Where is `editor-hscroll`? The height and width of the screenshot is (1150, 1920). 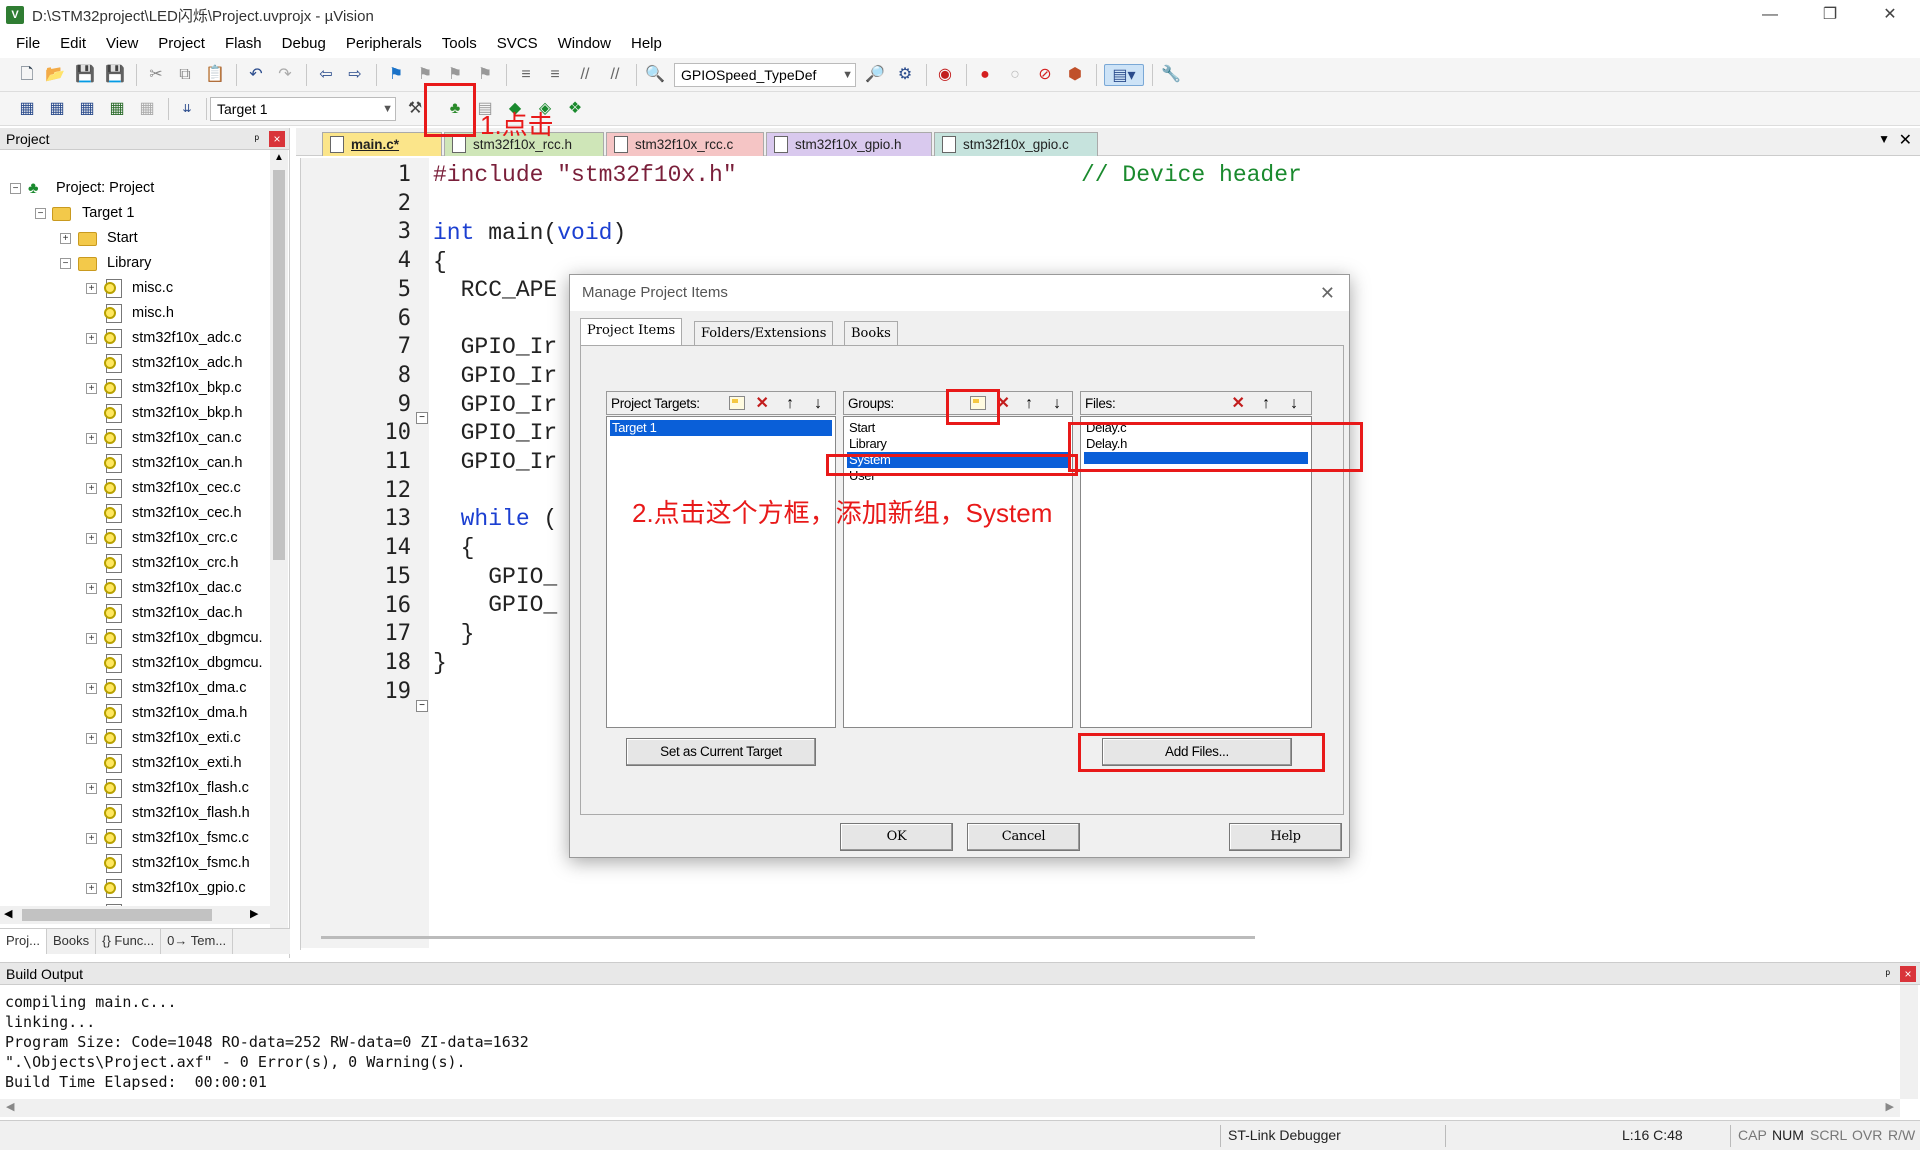 editor-hscroll is located at coordinates (788, 937).